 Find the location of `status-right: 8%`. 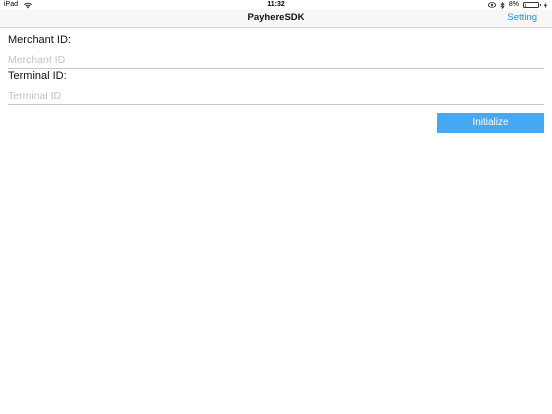

status-right: 8% is located at coordinates (517, 5).